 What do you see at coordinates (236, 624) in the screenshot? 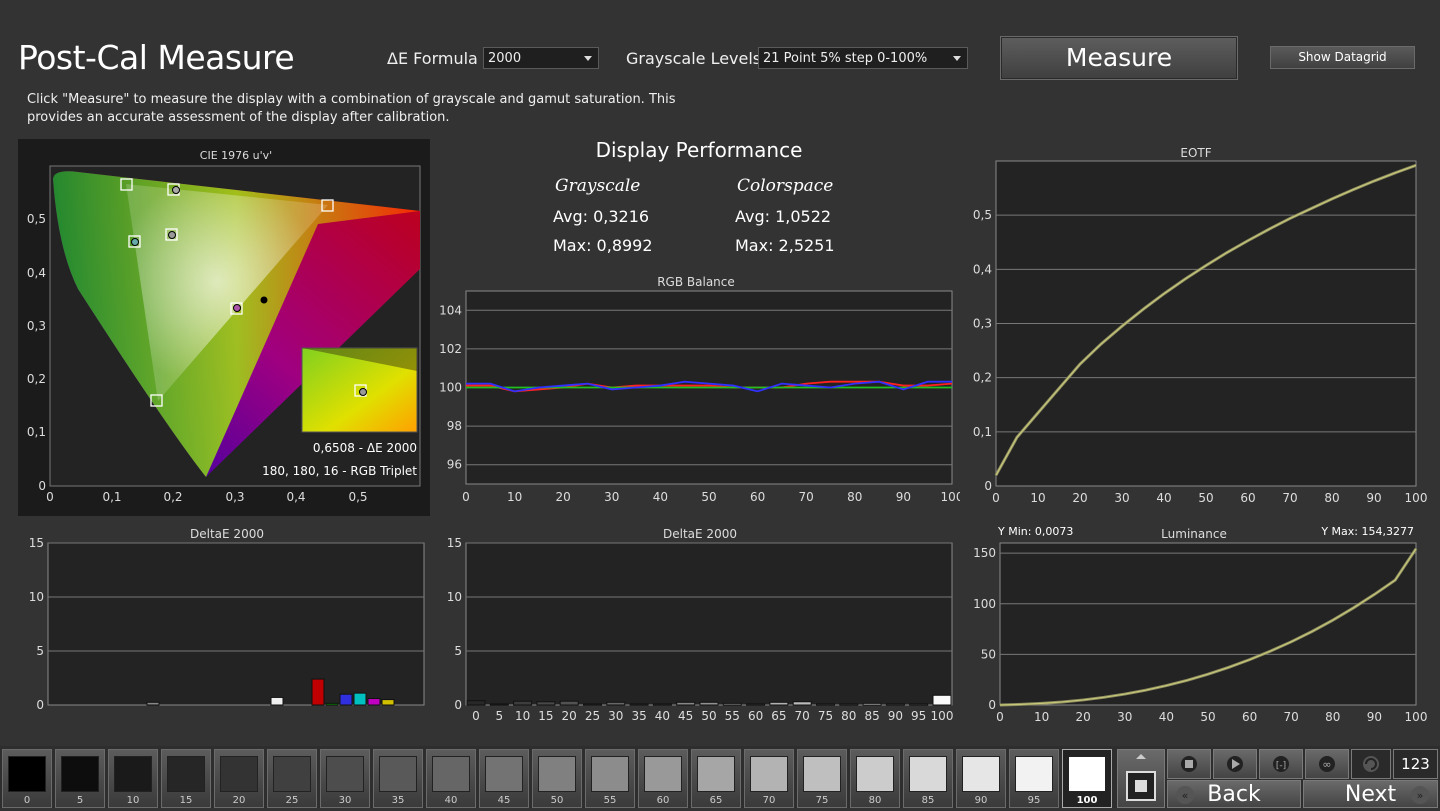
I see `deltae-colors-plot-area` at bounding box center [236, 624].